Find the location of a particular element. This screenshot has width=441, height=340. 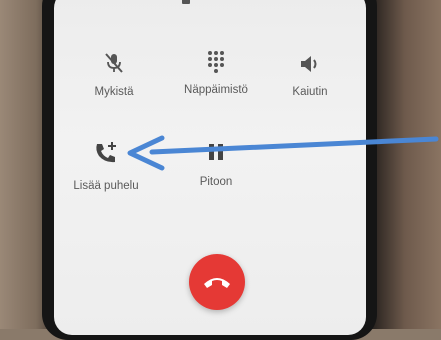

annotation-arrow is located at coordinates (283, 153).